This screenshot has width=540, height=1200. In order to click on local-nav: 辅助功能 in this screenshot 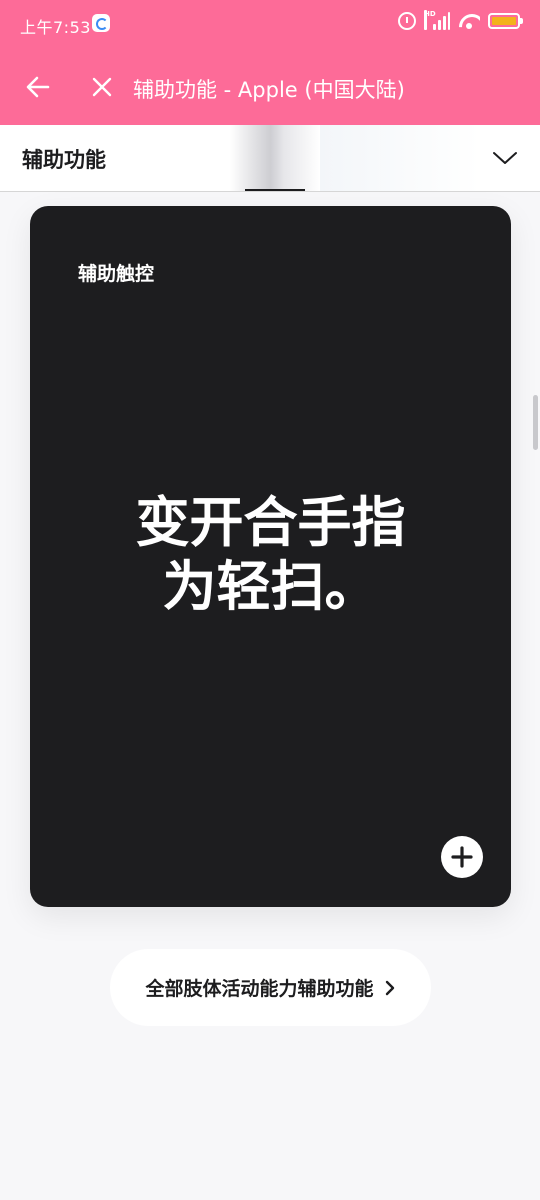, I will do `click(270, 158)`.